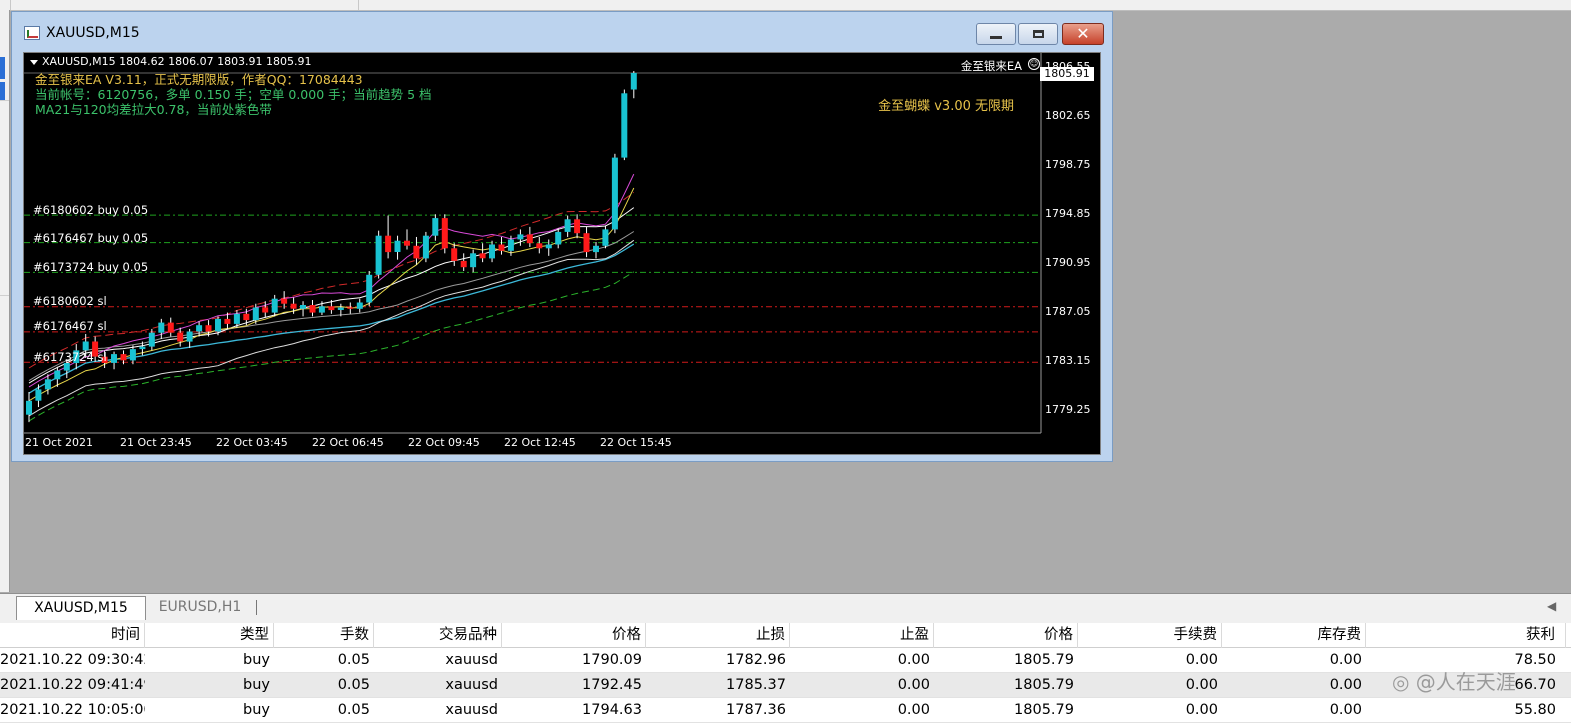  Describe the element at coordinates (612, 710) in the screenshot. I see `cell-open-price: 1794.63` at that location.